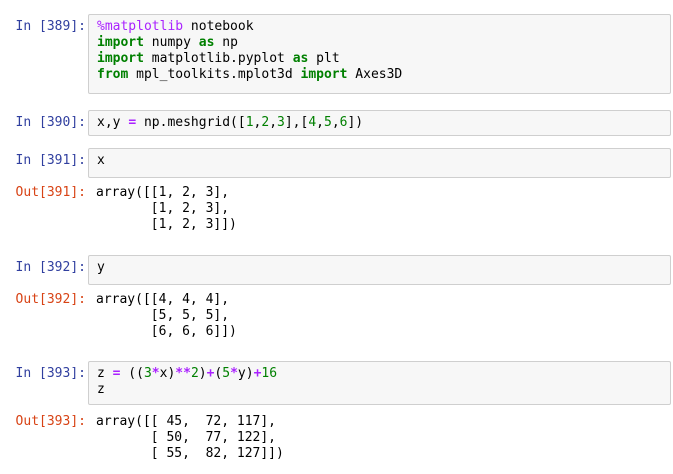 The width and height of the screenshot is (673, 474). I want to click on code-token: y, so click(101, 267).